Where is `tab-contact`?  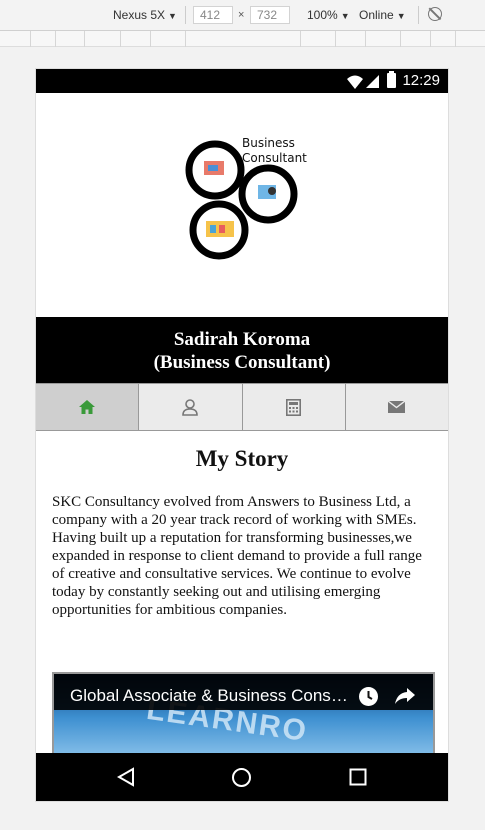 tab-contact is located at coordinates (396, 407).